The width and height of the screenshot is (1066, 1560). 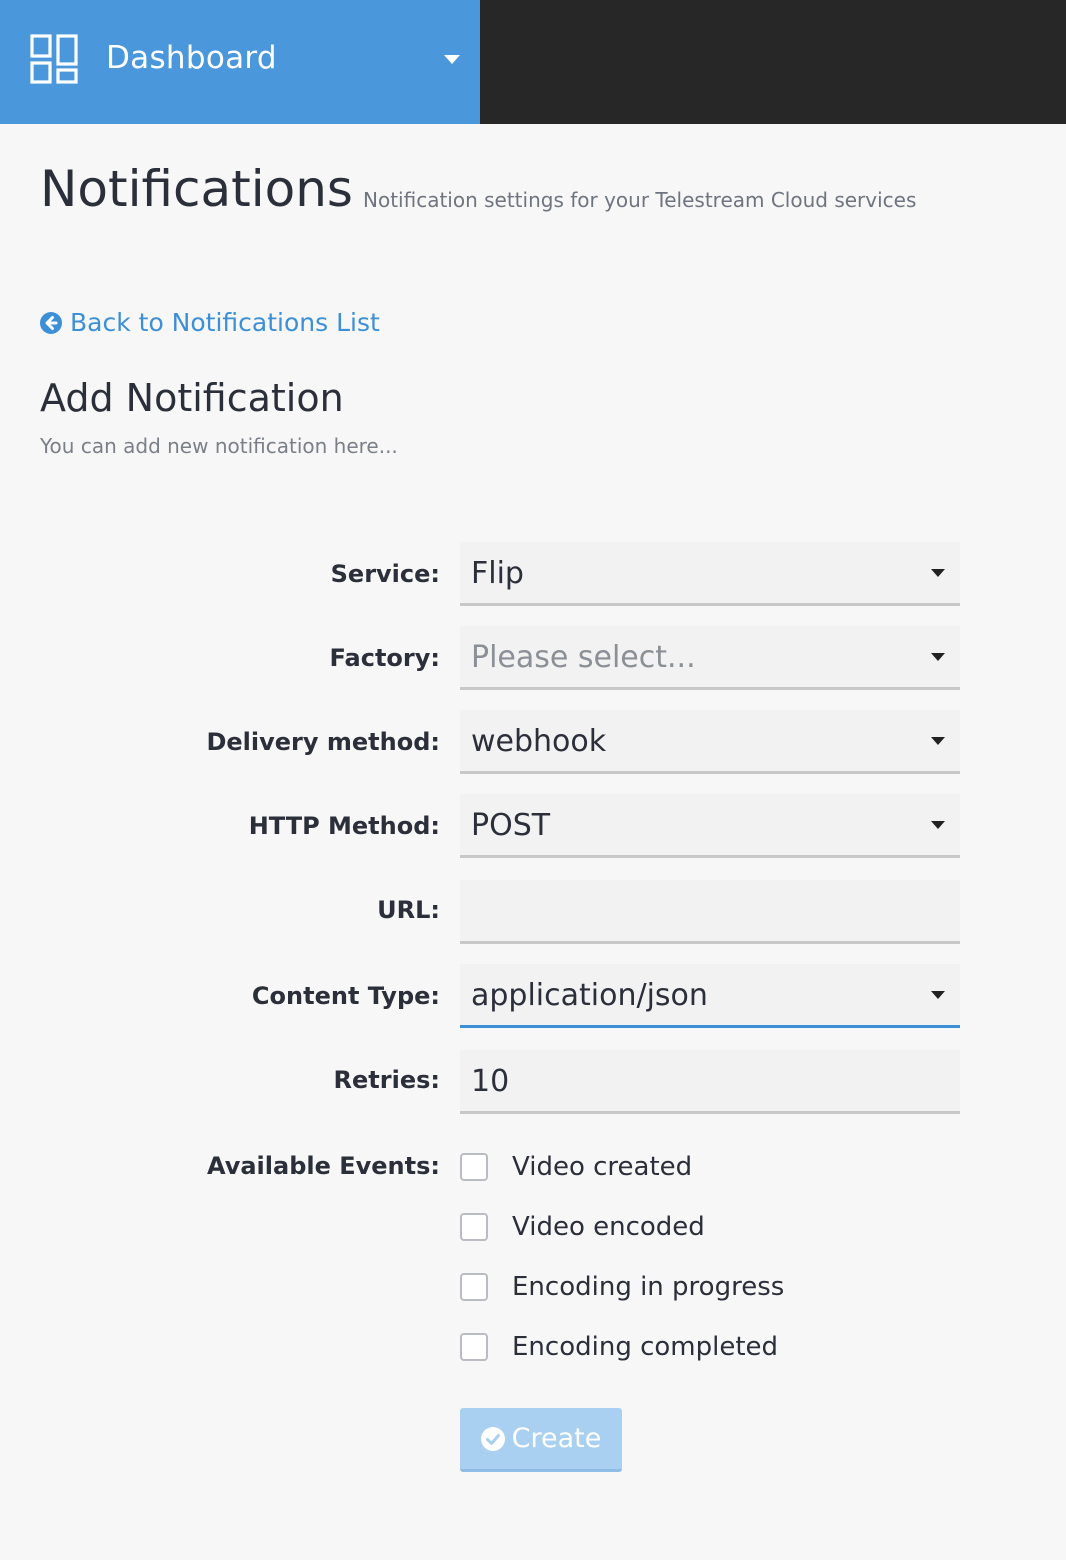 I want to click on back-to-notifications-link: Back to Notifications List, so click(x=210, y=322).